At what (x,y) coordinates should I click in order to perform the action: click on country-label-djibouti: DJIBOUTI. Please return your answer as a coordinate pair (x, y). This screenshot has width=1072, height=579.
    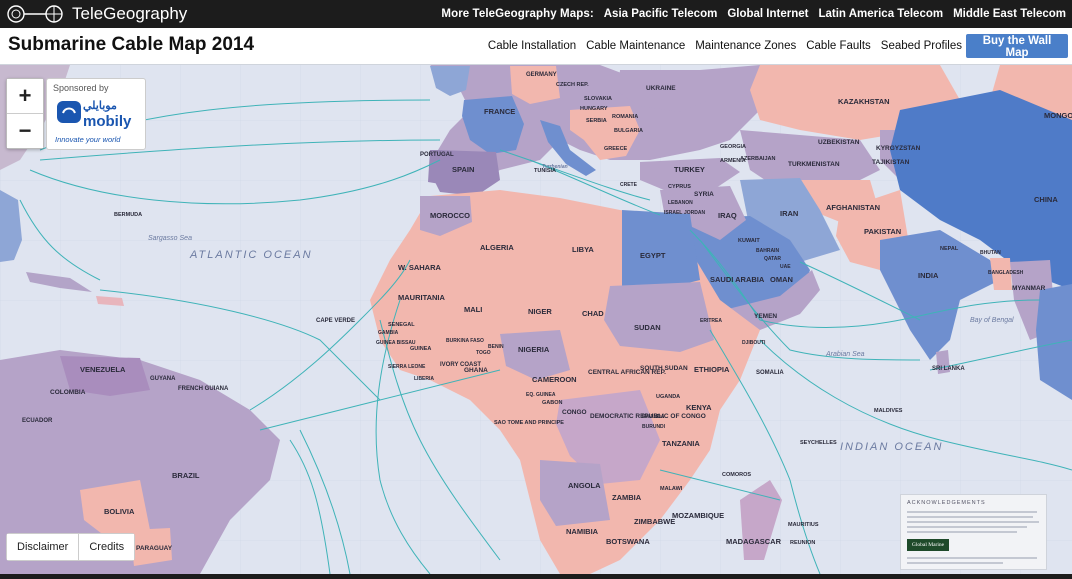
    Looking at the image, I should click on (754, 343).